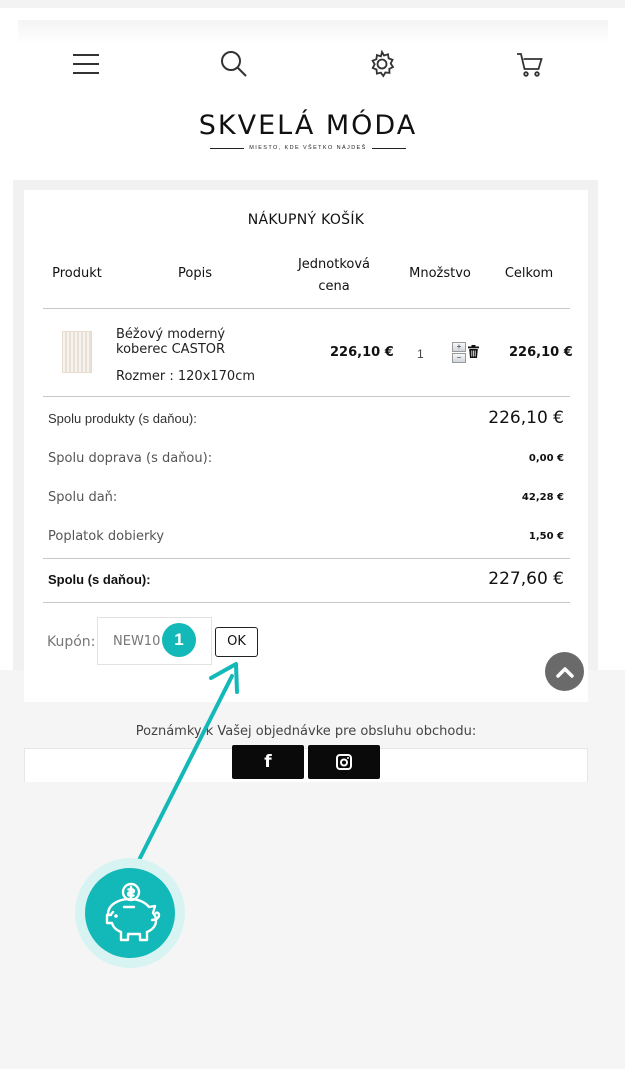  What do you see at coordinates (546, 458) in the screenshot?
I see `shipping-total-value: 0,00 €` at bounding box center [546, 458].